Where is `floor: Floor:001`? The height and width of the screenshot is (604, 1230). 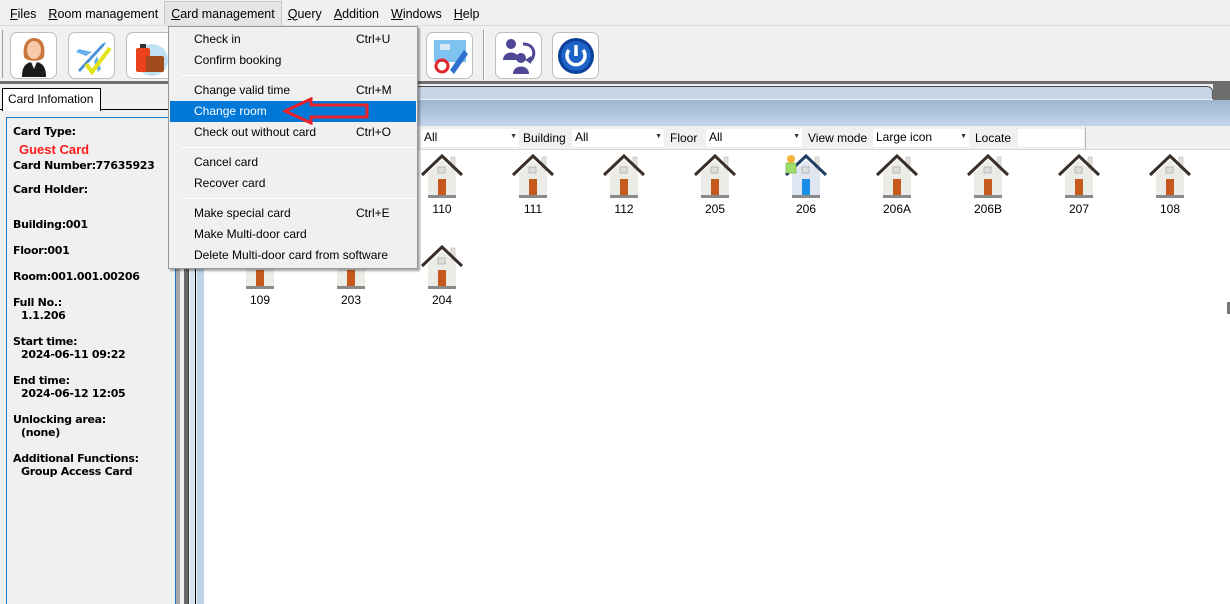 floor: Floor:001 is located at coordinates (41, 250).